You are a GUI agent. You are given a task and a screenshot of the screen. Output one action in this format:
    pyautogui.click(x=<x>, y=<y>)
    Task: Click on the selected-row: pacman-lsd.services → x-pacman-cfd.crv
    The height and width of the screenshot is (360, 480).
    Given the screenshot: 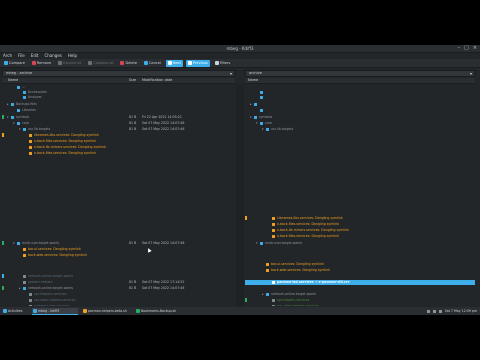 What is the action you would take?
    pyautogui.click(x=360, y=282)
    